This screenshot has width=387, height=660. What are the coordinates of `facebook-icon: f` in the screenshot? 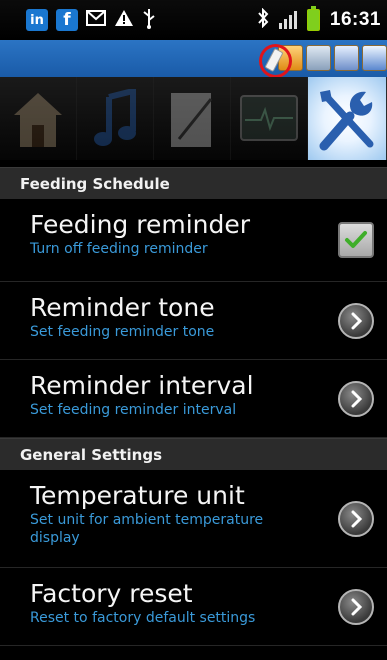 It's located at (67, 20).